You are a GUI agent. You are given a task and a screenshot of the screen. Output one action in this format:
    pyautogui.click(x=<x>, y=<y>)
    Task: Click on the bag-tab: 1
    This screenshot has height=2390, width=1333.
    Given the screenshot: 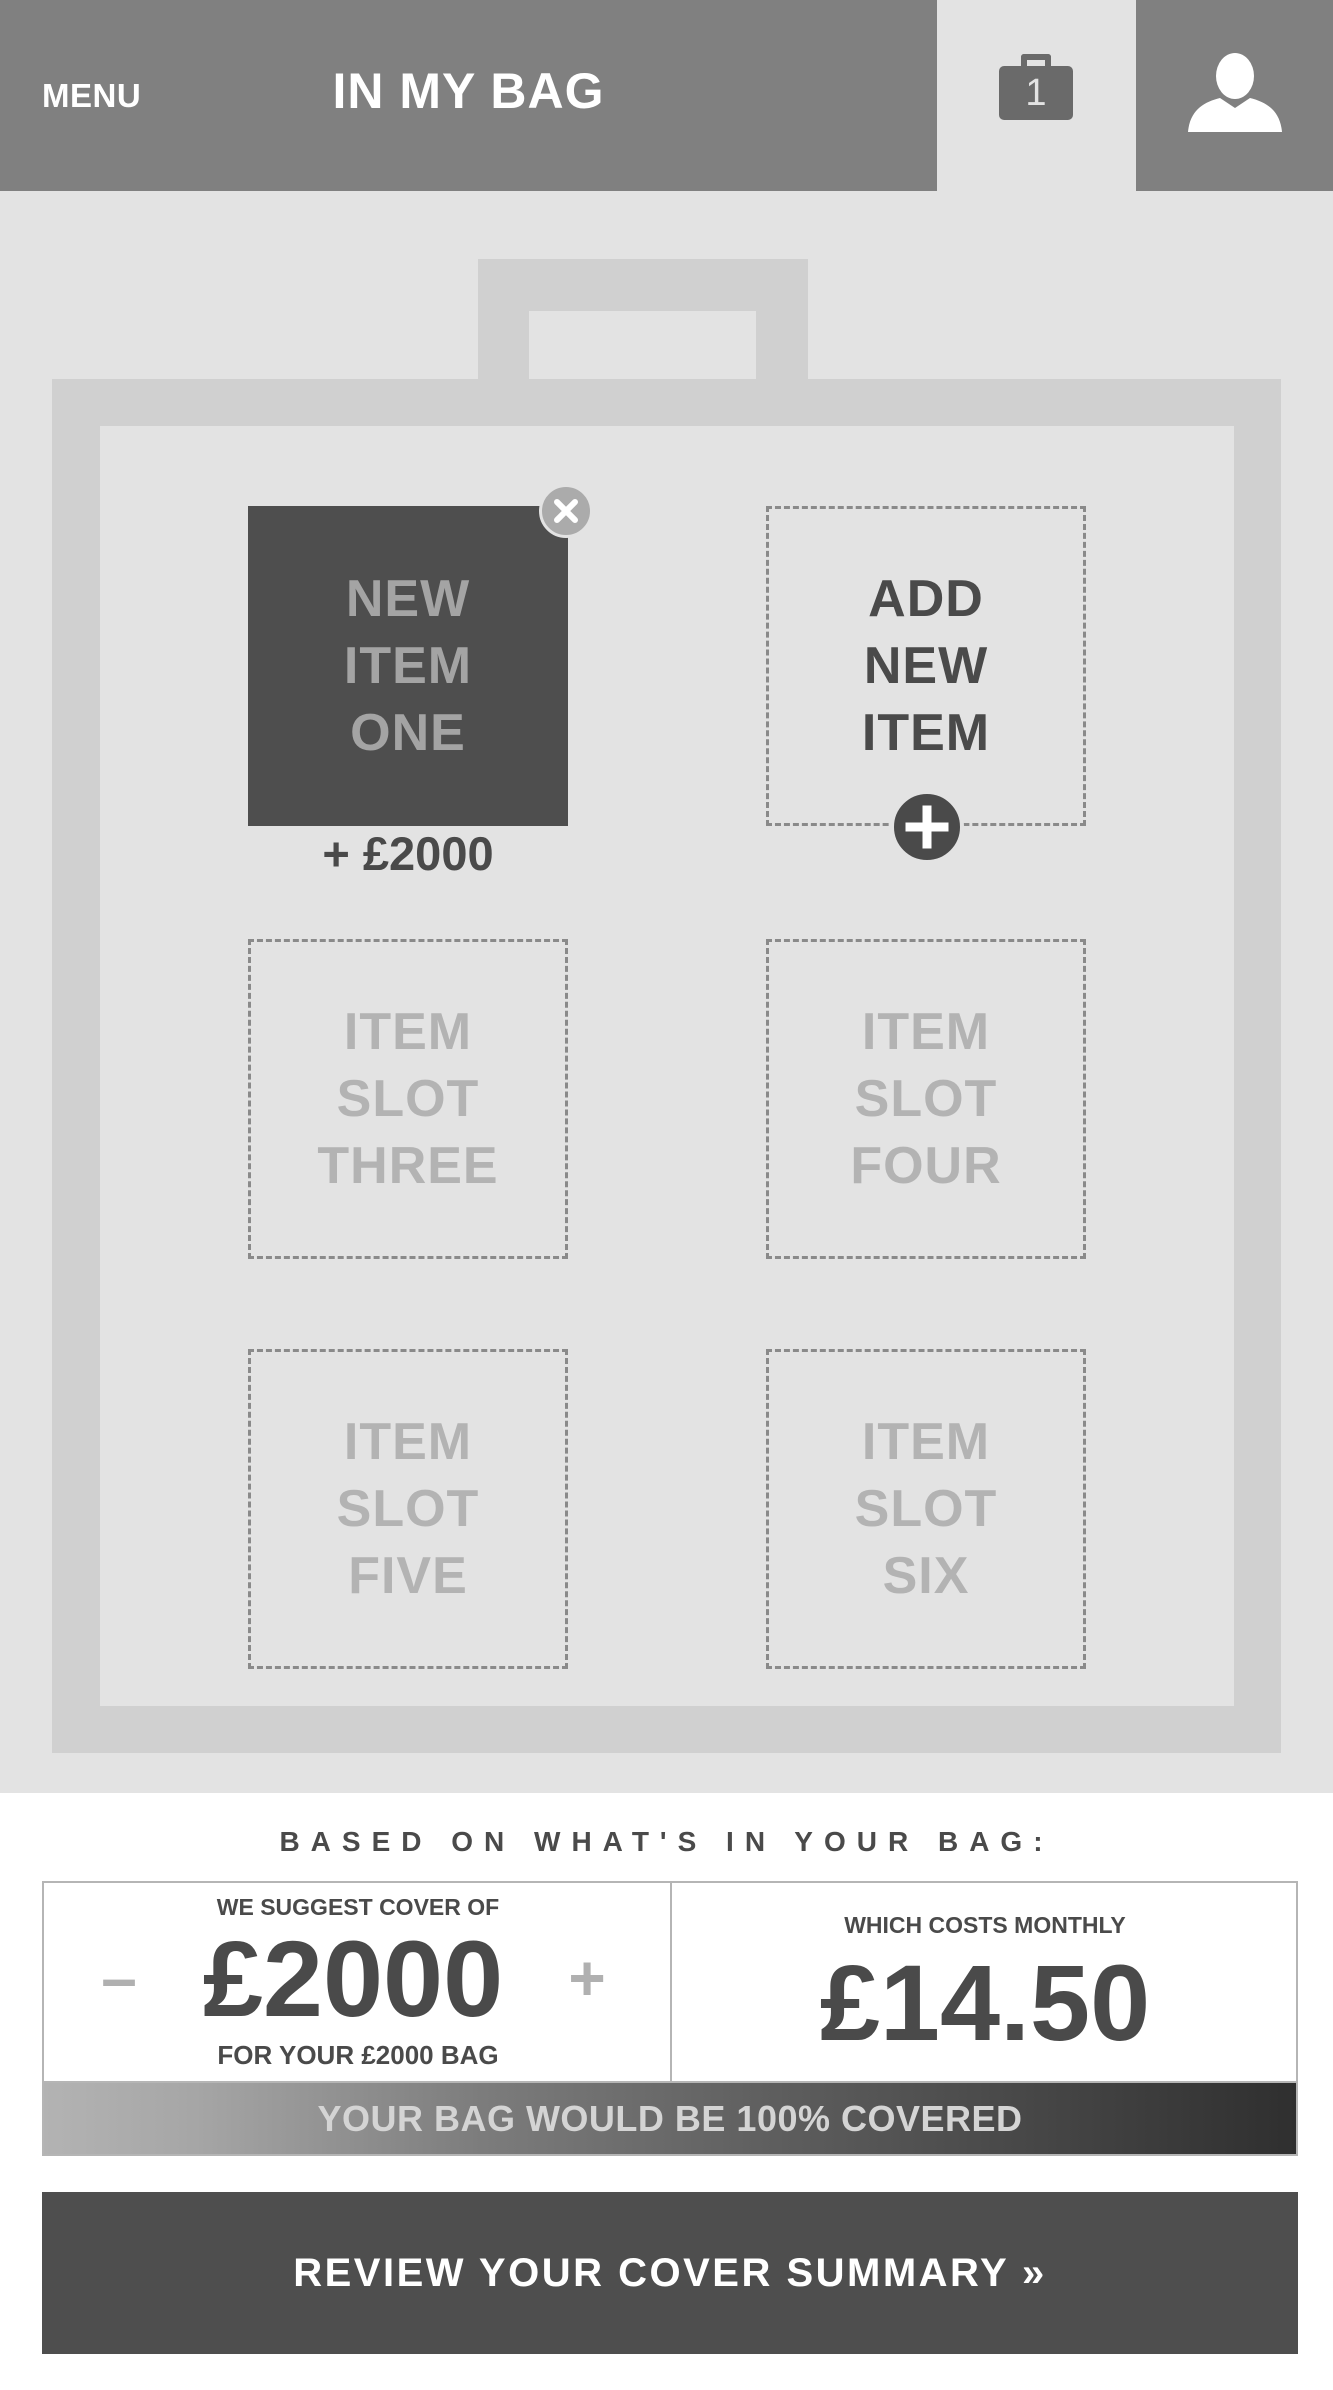 What is the action you would take?
    pyautogui.click(x=1036, y=95)
    